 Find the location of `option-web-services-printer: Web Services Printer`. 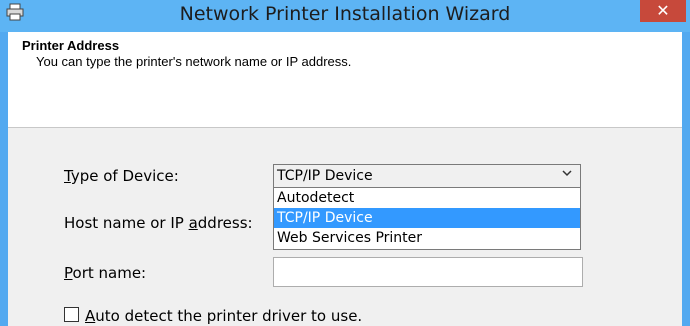

option-web-services-printer: Web Services Printer is located at coordinates (427, 238).